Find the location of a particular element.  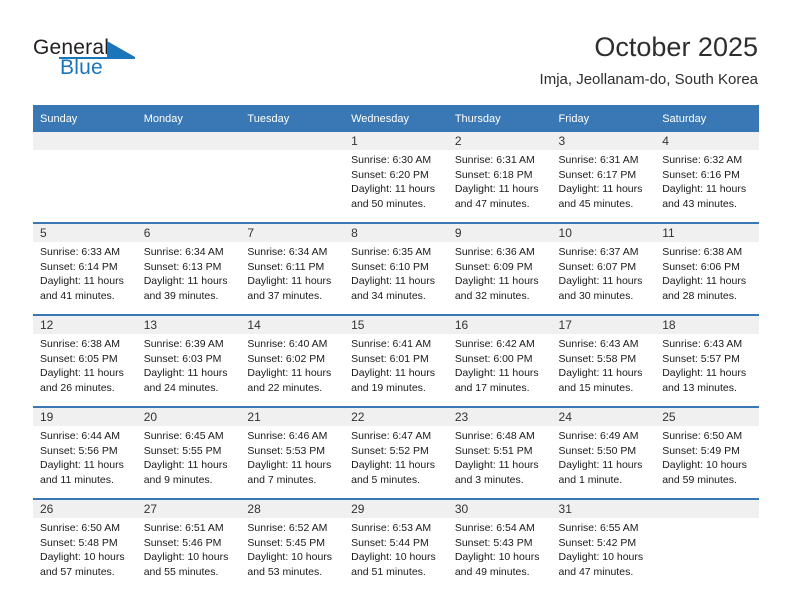

calendar-day-cell-empty is located at coordinates (85, 177).